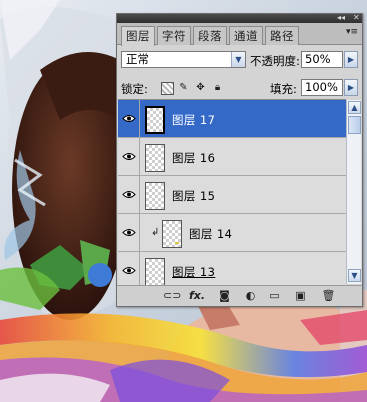 Image resolution: width=367 pixels, height=402 pixels. I want to click on mask-icon: ◙, so click(224, 296).